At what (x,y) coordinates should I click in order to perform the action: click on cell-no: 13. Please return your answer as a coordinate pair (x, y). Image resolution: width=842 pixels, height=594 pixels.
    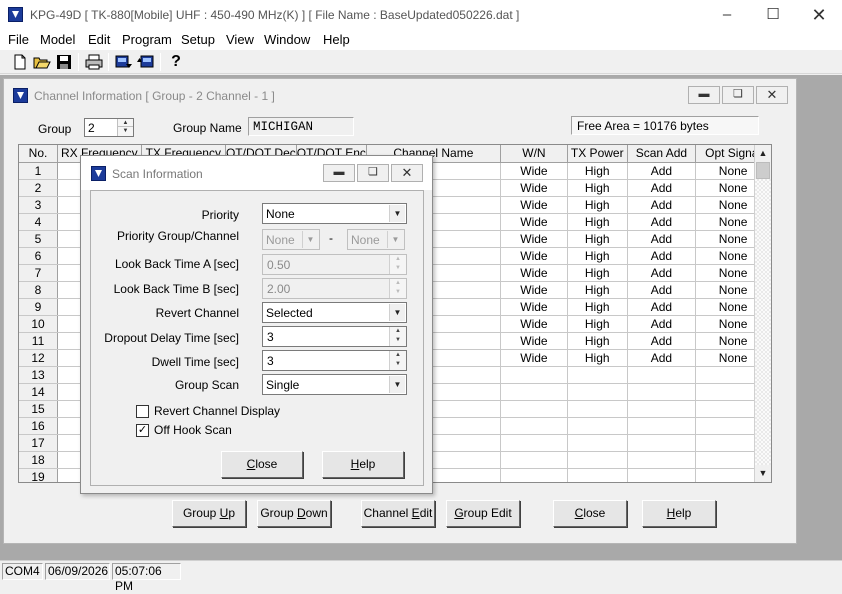
    Looking at the image, I should click on (39, 375).